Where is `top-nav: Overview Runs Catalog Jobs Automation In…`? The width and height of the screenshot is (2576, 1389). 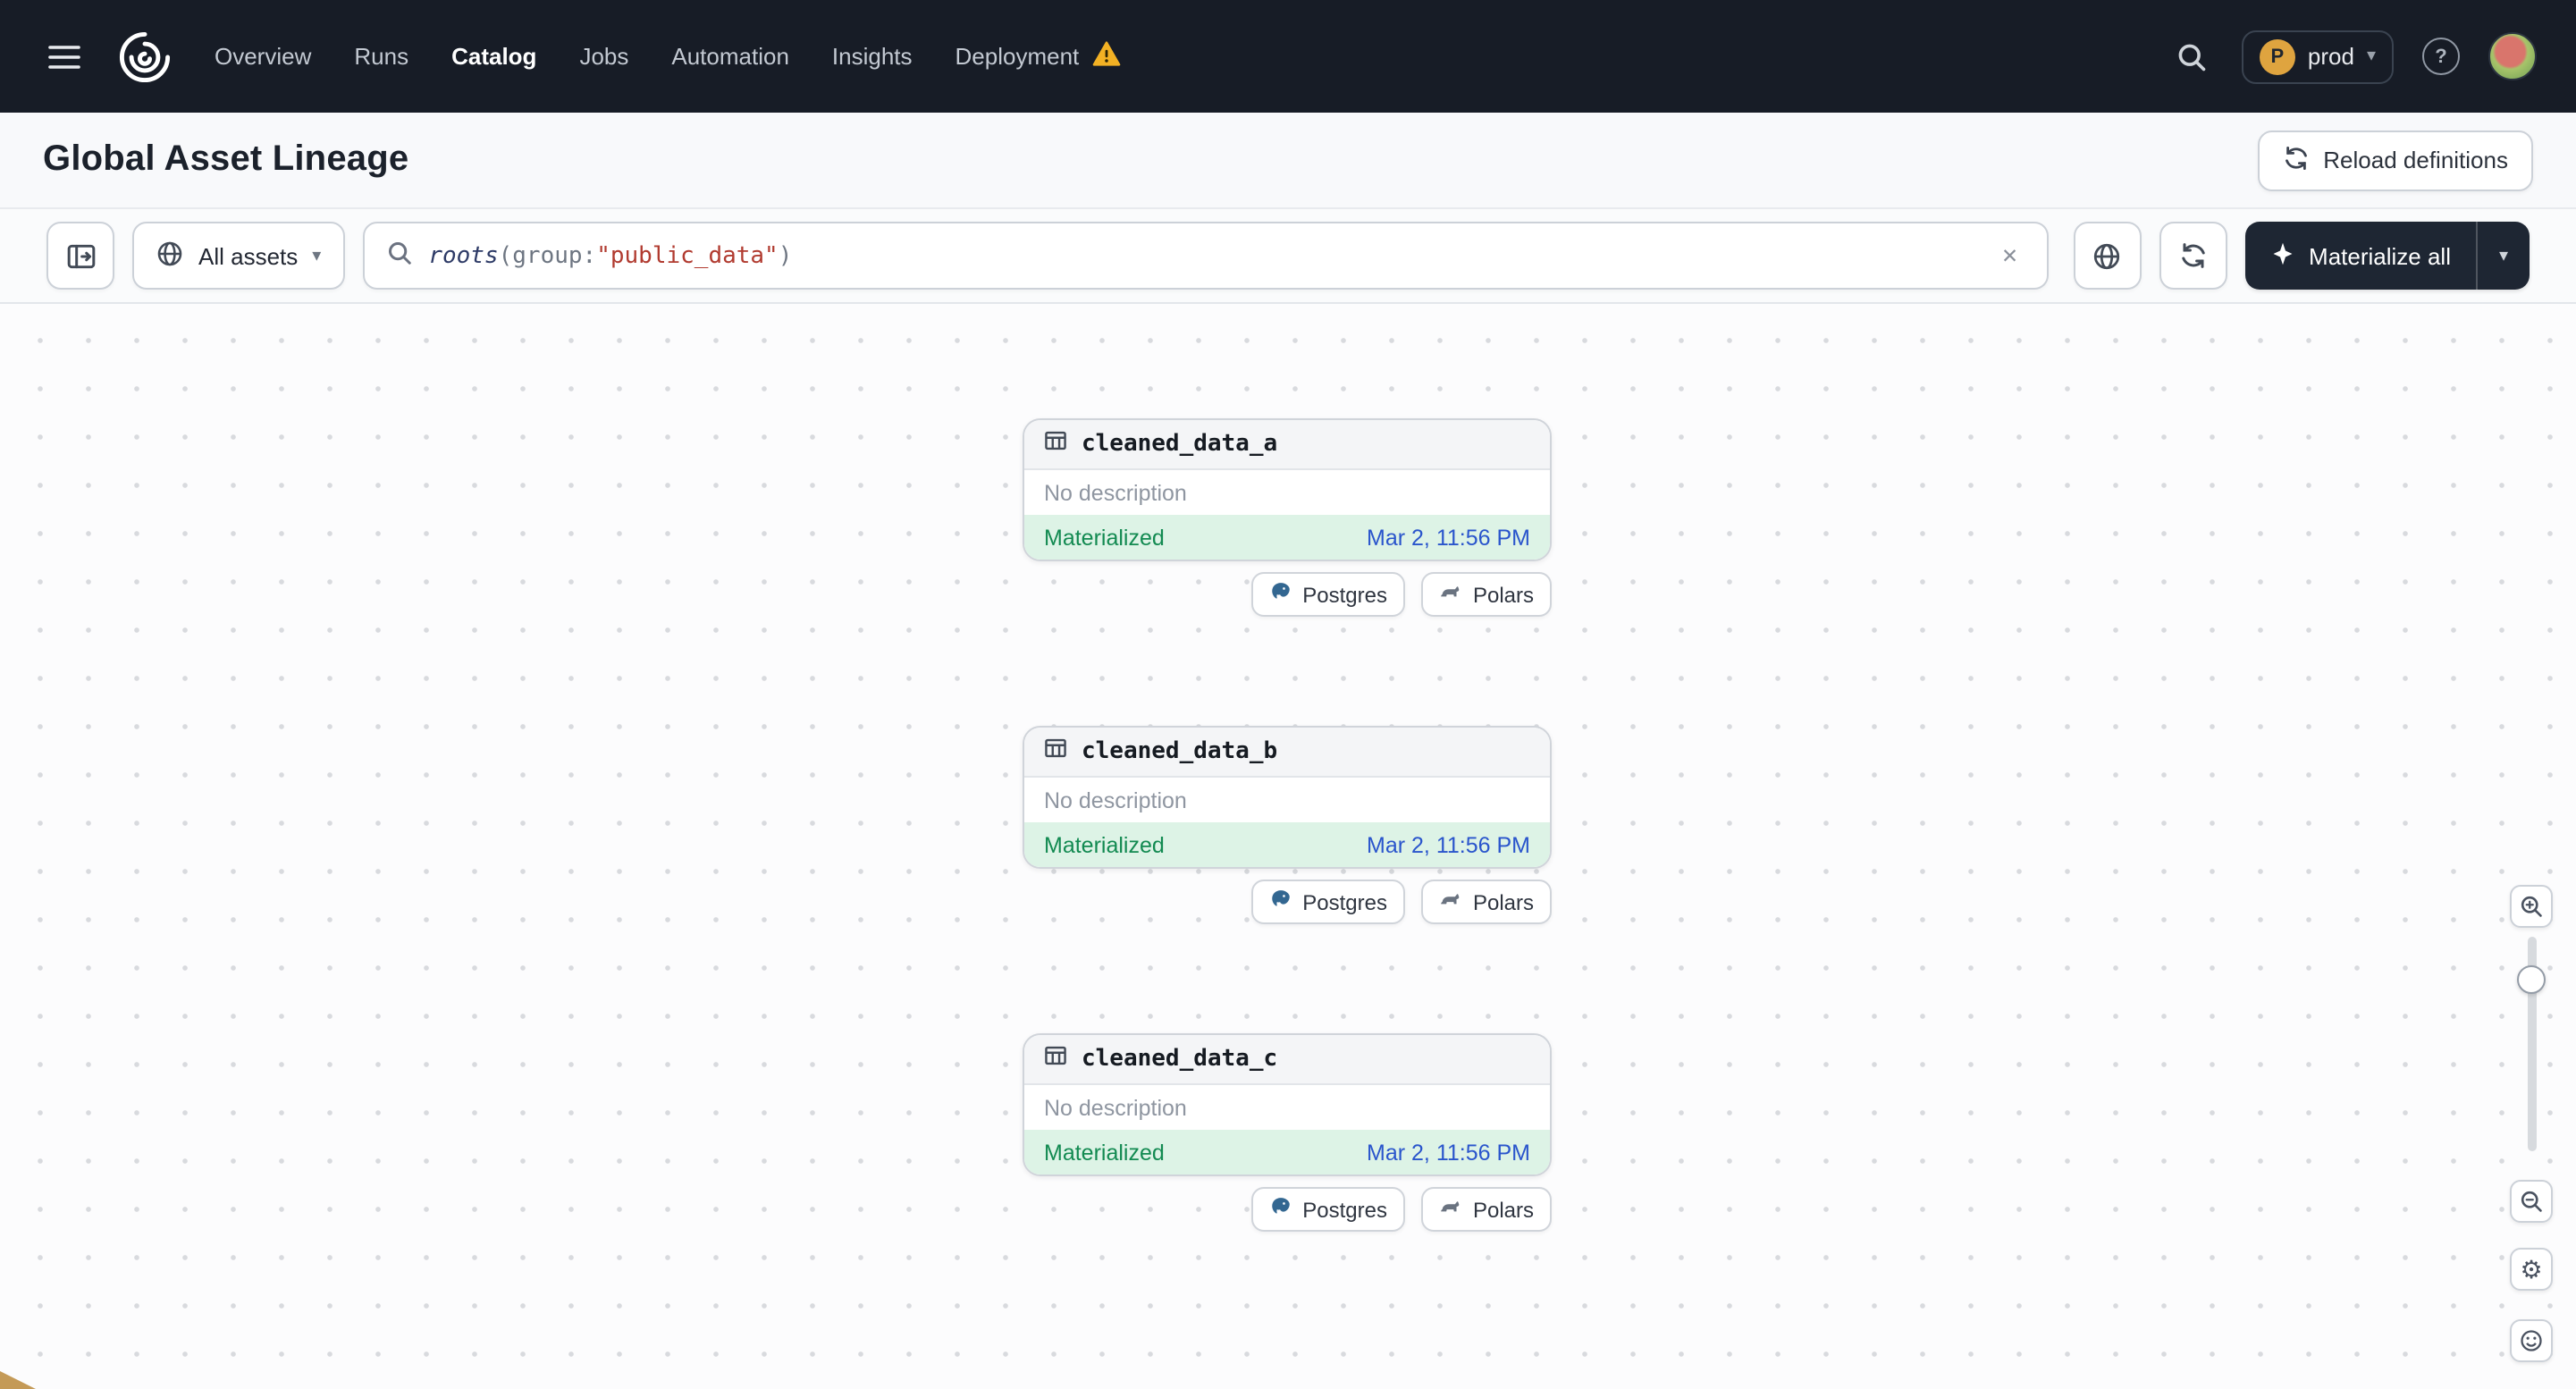 top-nav: Overview Runs Catalog Jobs Automation In… is located at coordinates (1288, 56).